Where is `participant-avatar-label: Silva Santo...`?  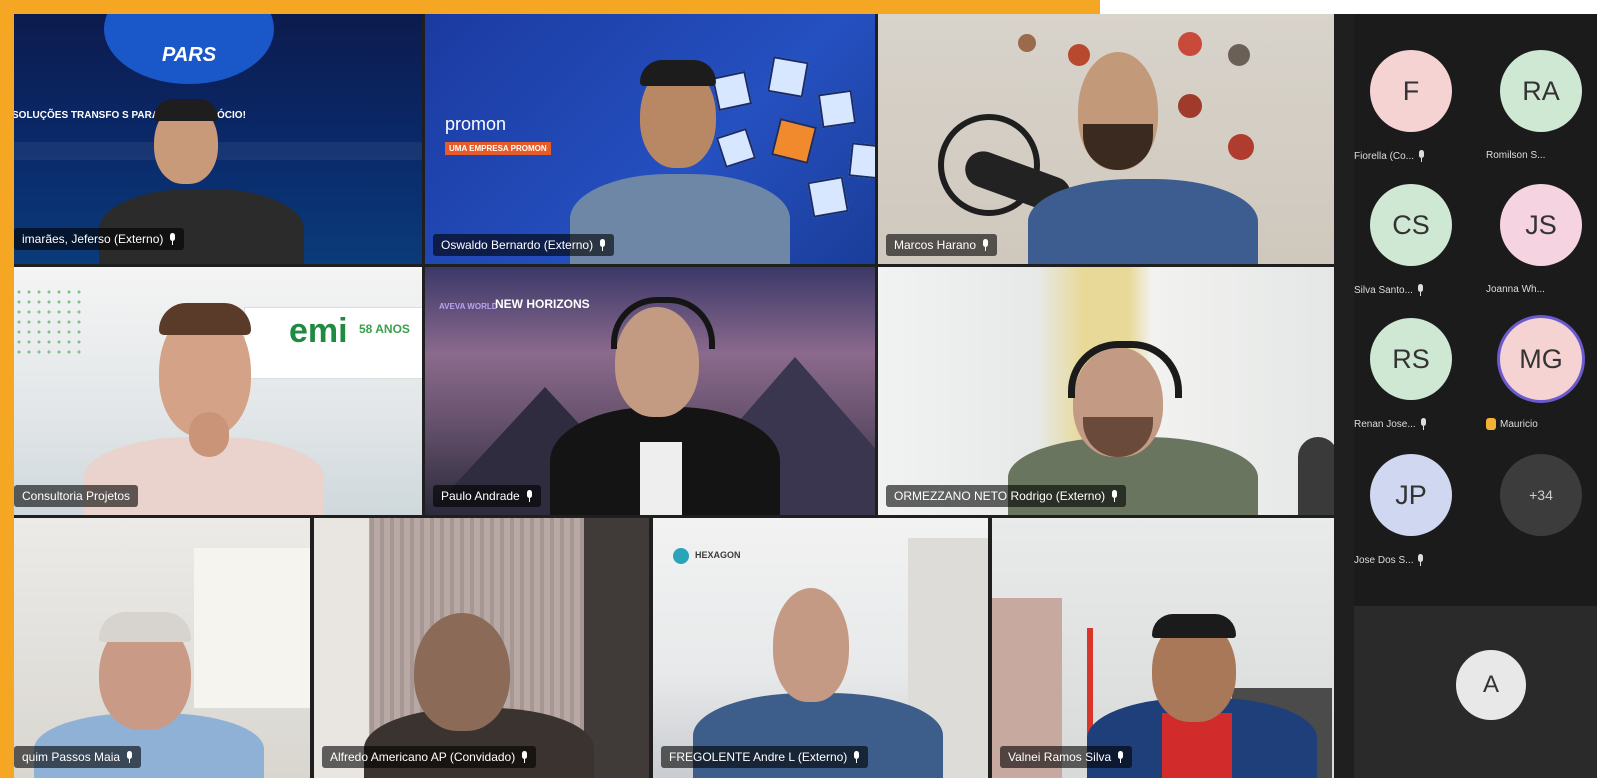 participant-avatar-label: Silva Santo... is located at coordinates (1389, 290).